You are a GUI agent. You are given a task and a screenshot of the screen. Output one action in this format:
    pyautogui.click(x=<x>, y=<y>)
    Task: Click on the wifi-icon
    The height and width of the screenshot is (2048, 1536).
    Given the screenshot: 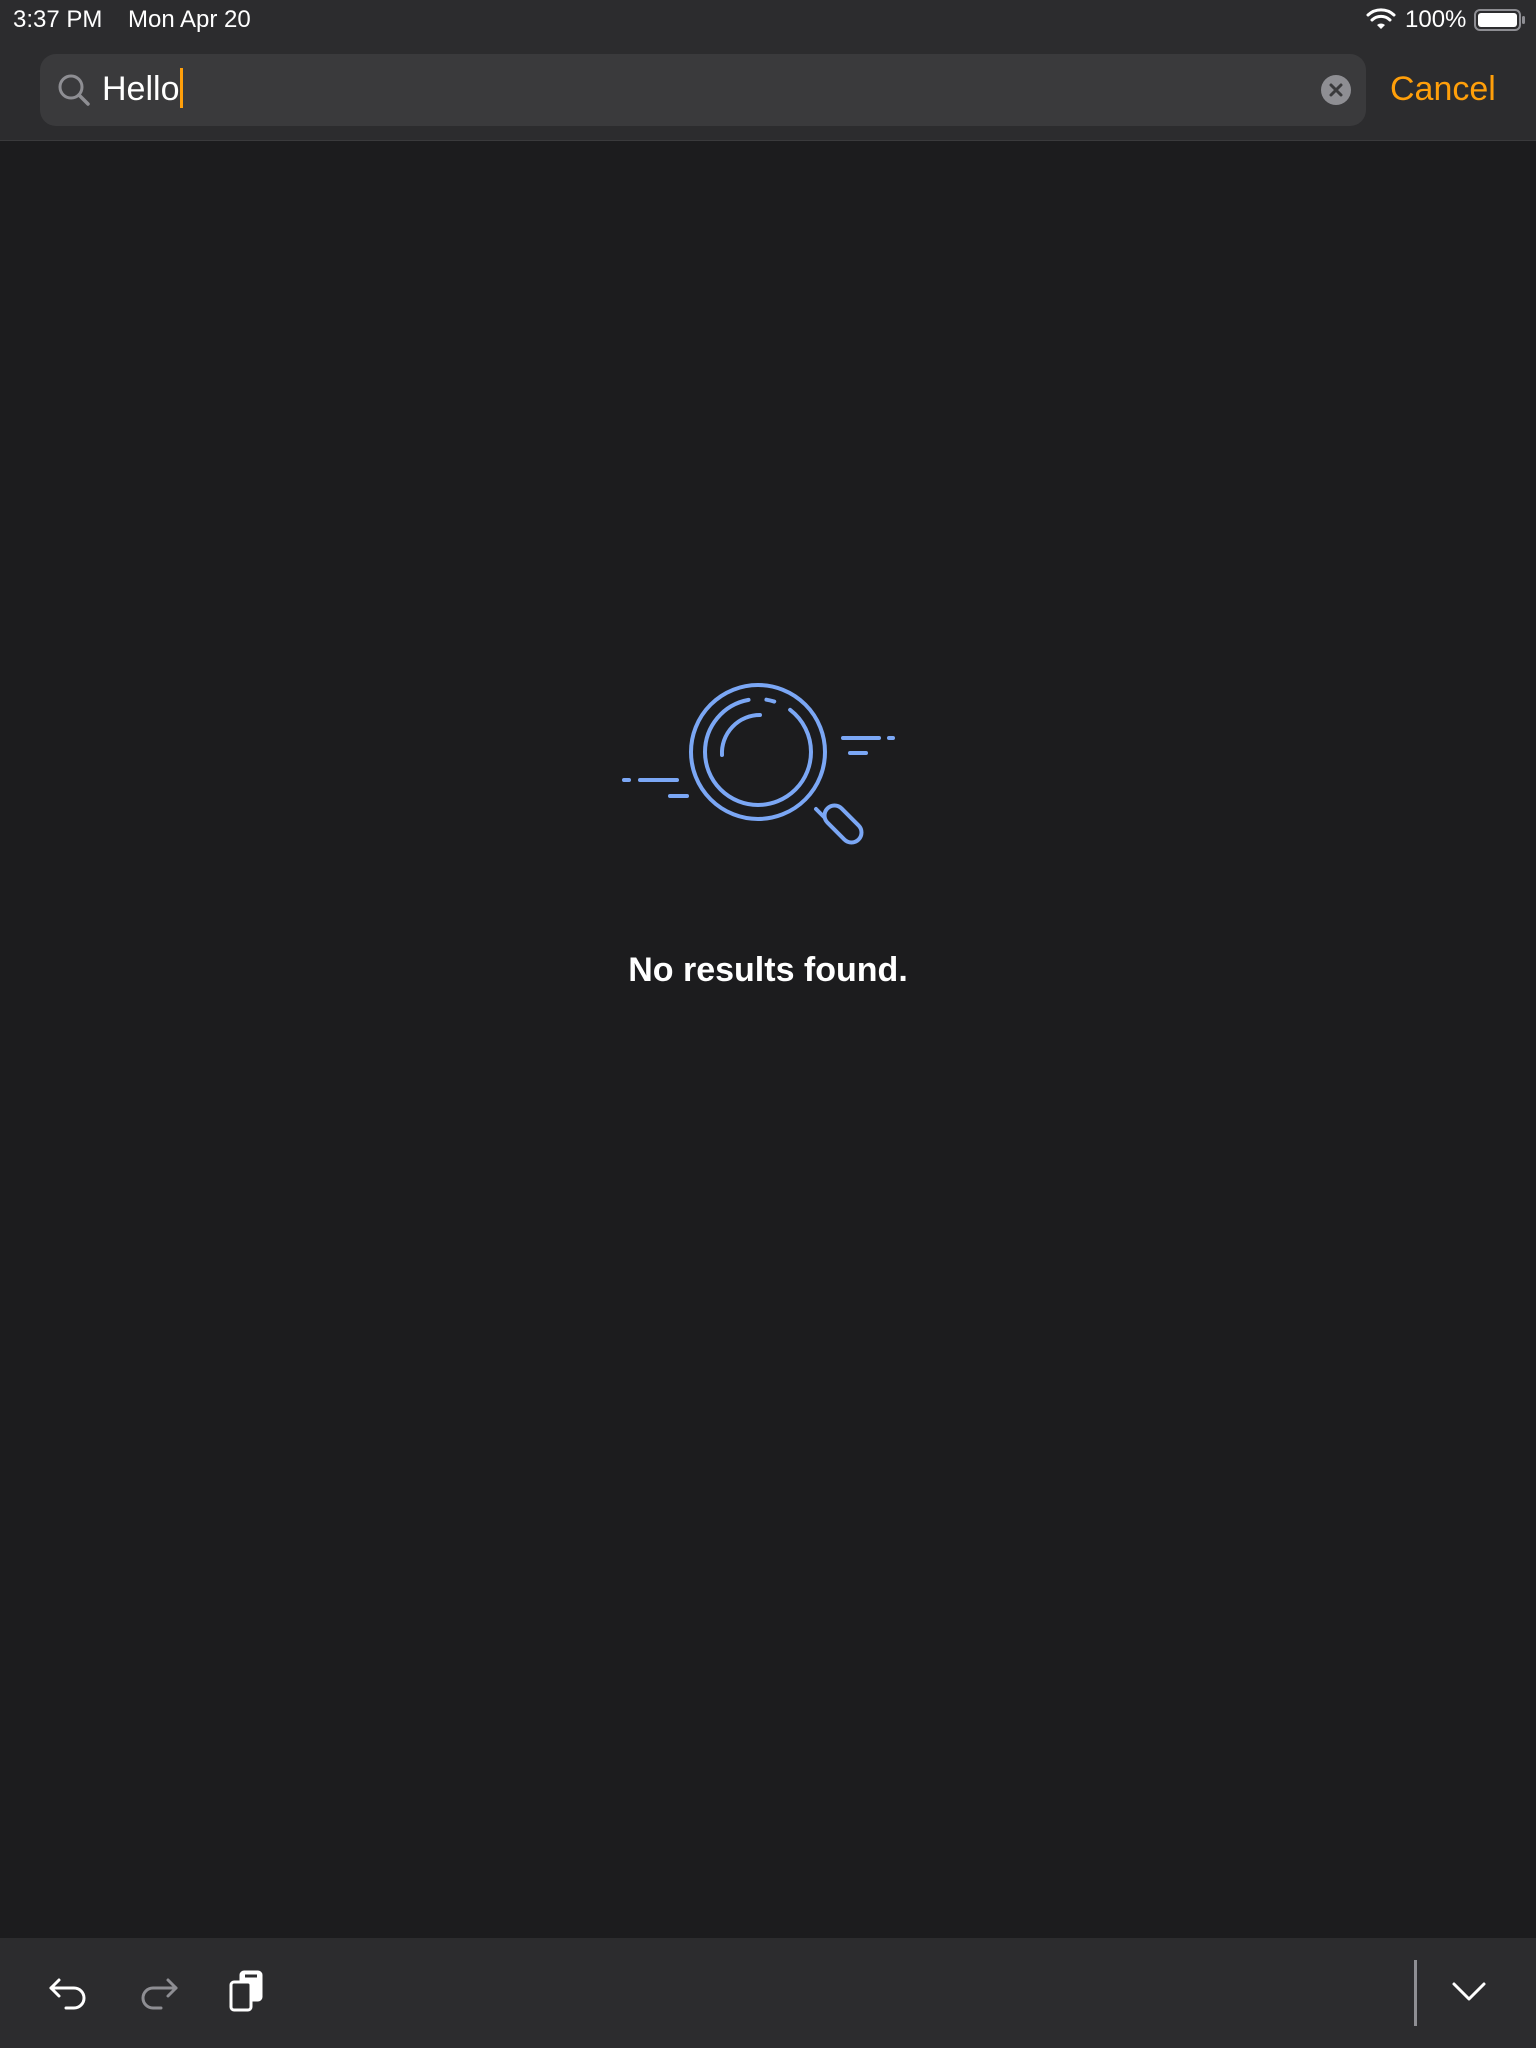 What is the action you would take?
    pyautogui.click(x=1381, y=18)
    